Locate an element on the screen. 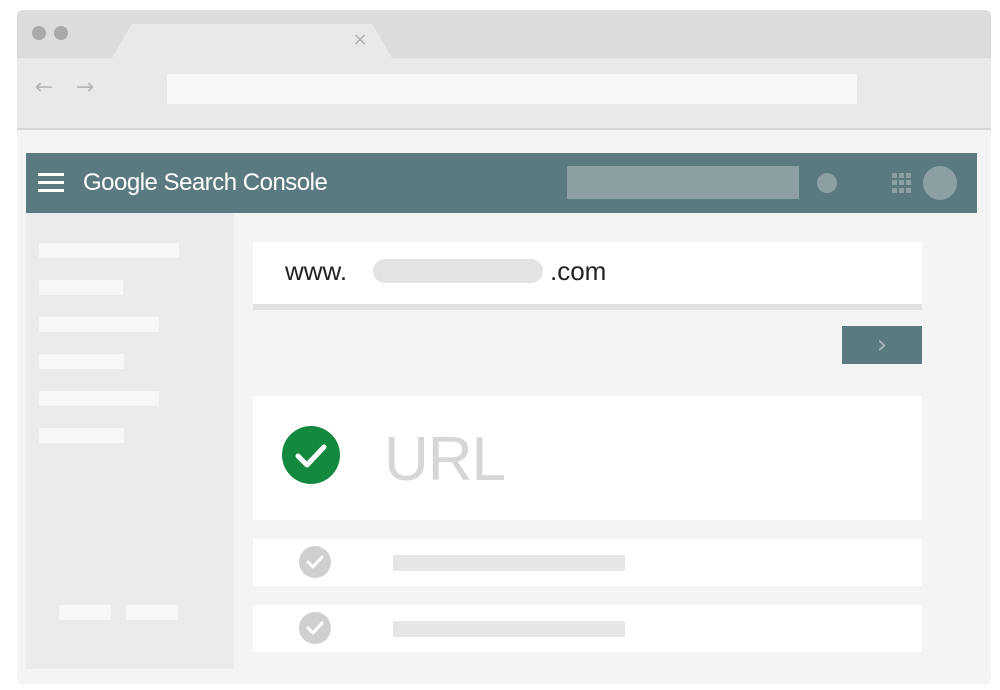  inspect-submit-button: › is located at coordinates (882, 345).